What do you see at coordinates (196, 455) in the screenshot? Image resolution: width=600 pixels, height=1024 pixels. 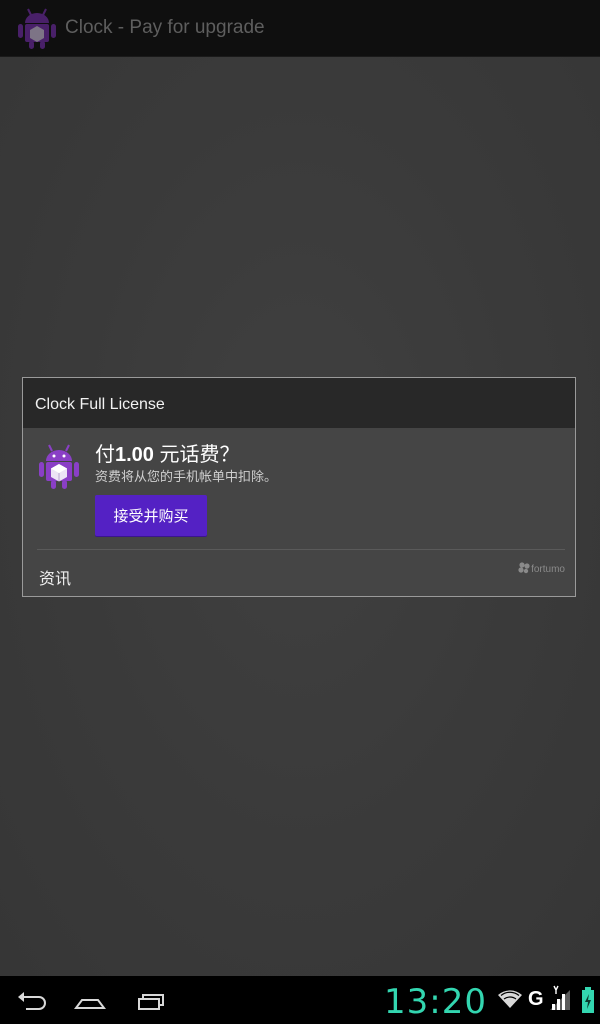 I see `price-suffix: 元话费？` at bounding box center [196, 455].